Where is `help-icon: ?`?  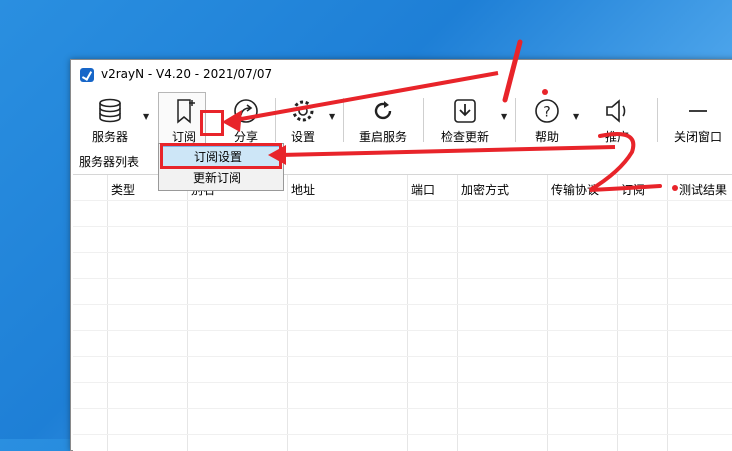 help-icon: ? is located at coordinates (547, 111).